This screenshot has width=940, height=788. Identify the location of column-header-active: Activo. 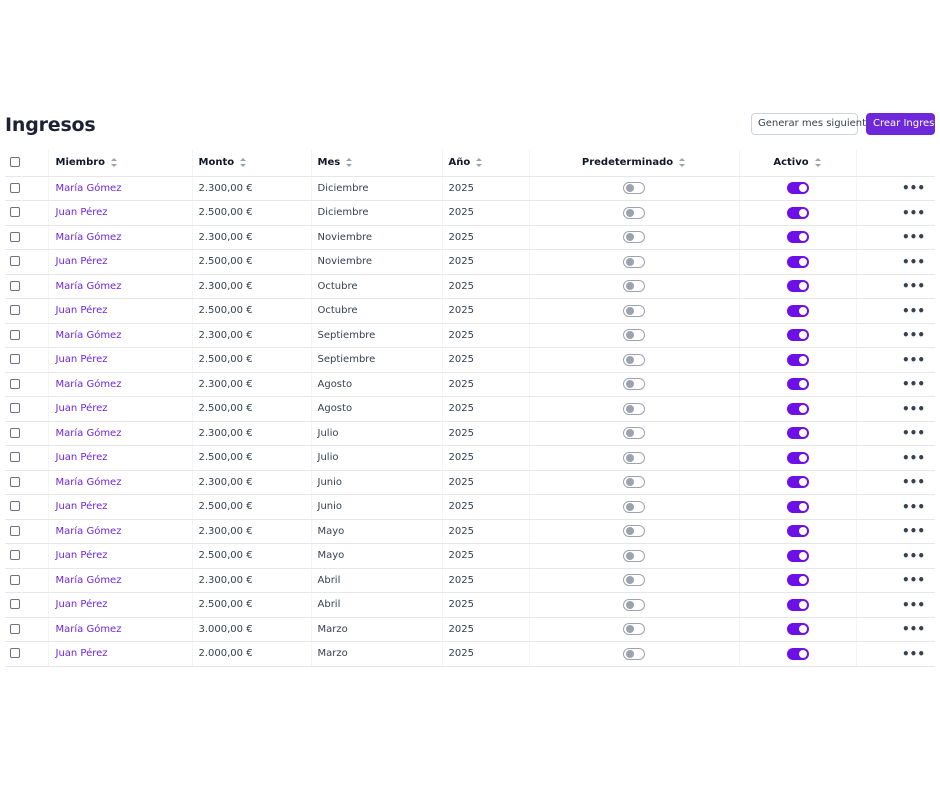
(797, 163).